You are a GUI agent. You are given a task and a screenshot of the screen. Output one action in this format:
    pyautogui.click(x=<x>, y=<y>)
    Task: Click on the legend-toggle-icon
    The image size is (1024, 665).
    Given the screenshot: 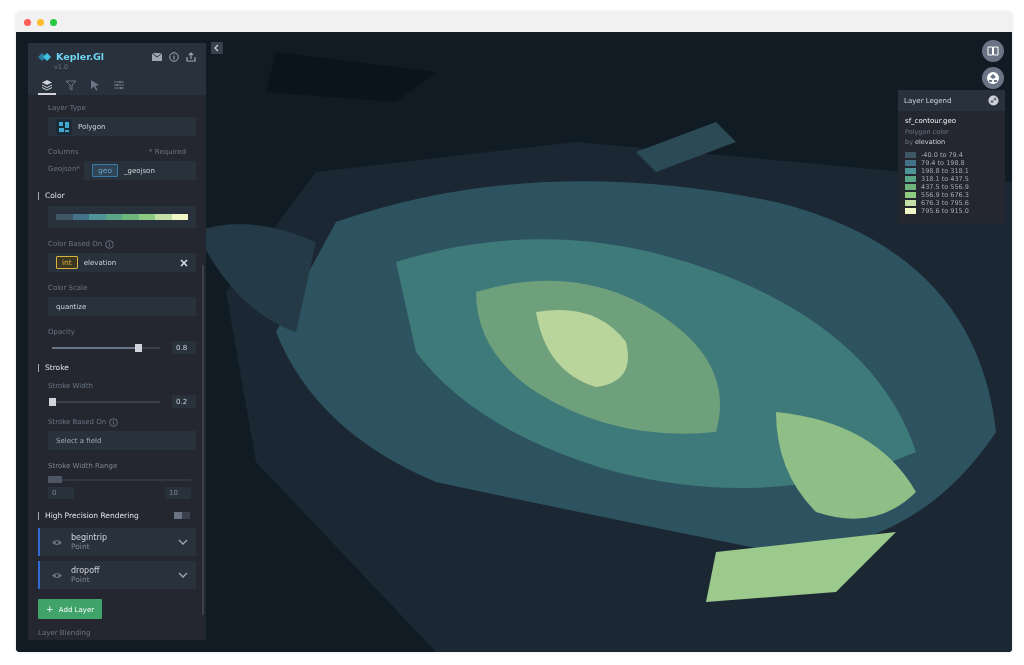 What is the action you would take?
    pyautogui.click(x=993, y=100)
    